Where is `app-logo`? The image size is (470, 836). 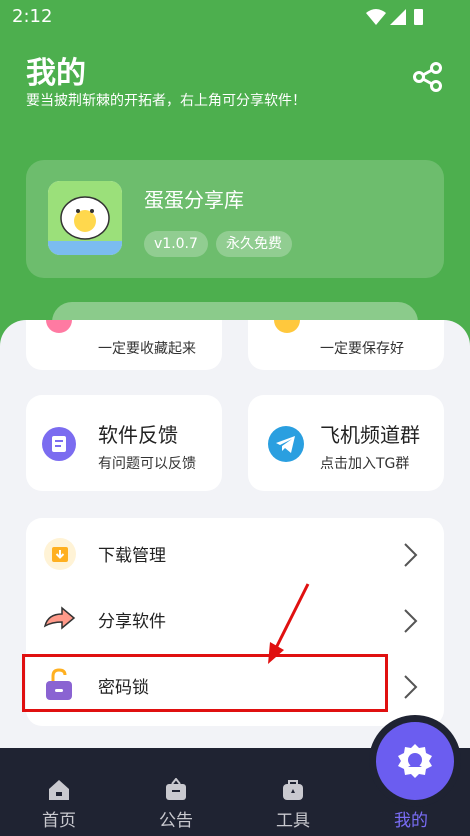
app-logo is located at coordinates (85, 218).